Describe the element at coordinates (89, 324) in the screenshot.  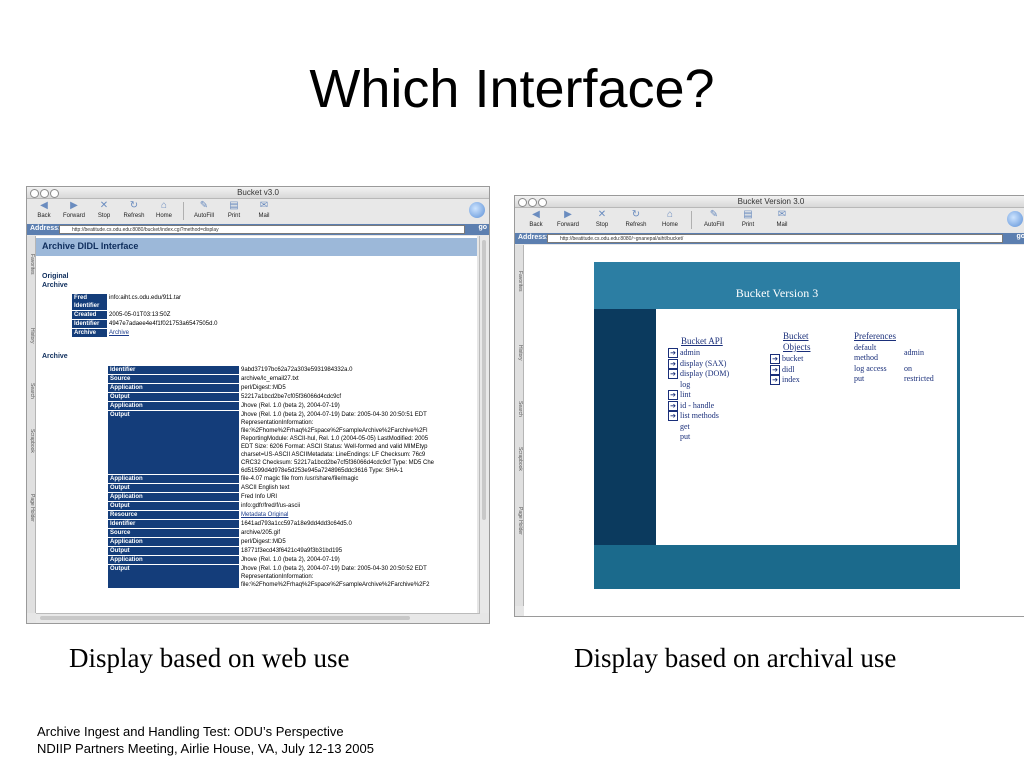
I see `row-key: Identifier` at that location.